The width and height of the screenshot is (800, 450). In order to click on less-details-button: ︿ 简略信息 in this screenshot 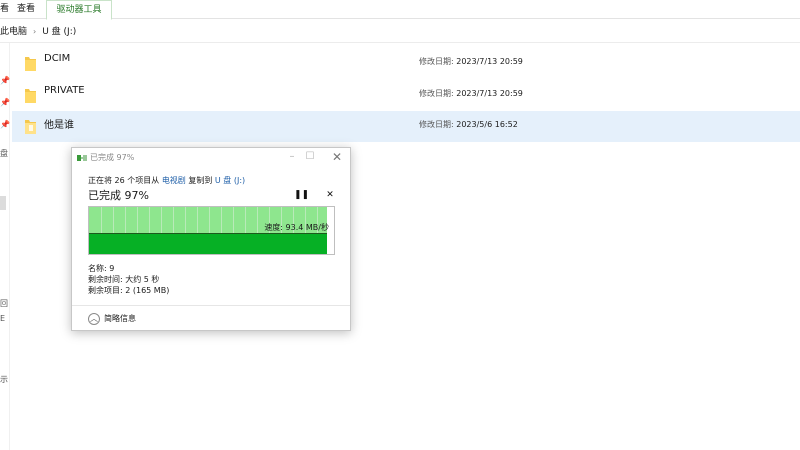, I will do `click(112, 319)`.